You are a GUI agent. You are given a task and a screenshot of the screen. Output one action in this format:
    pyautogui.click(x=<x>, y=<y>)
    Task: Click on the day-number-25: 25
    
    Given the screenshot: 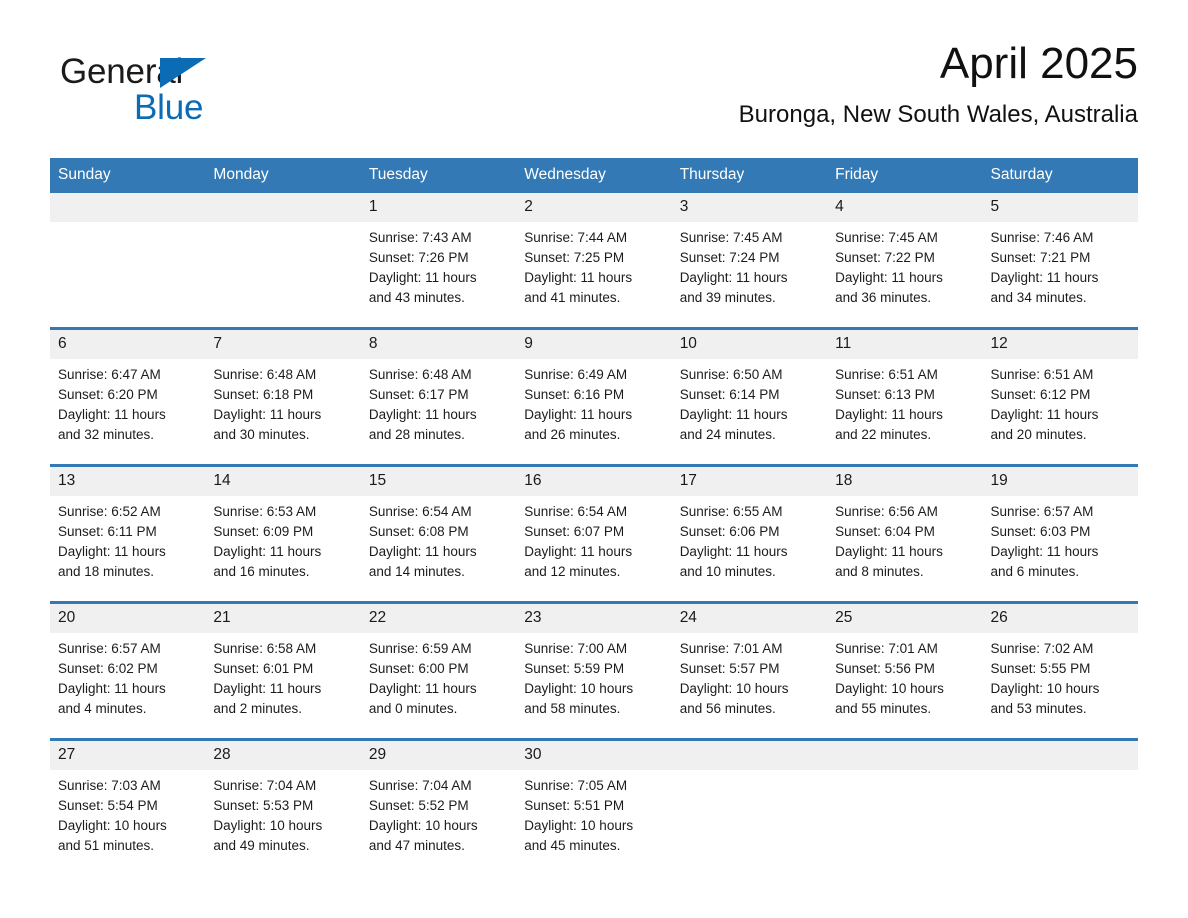 What is the action you would take?
    pyautogui.click(x=904, y=618)
    